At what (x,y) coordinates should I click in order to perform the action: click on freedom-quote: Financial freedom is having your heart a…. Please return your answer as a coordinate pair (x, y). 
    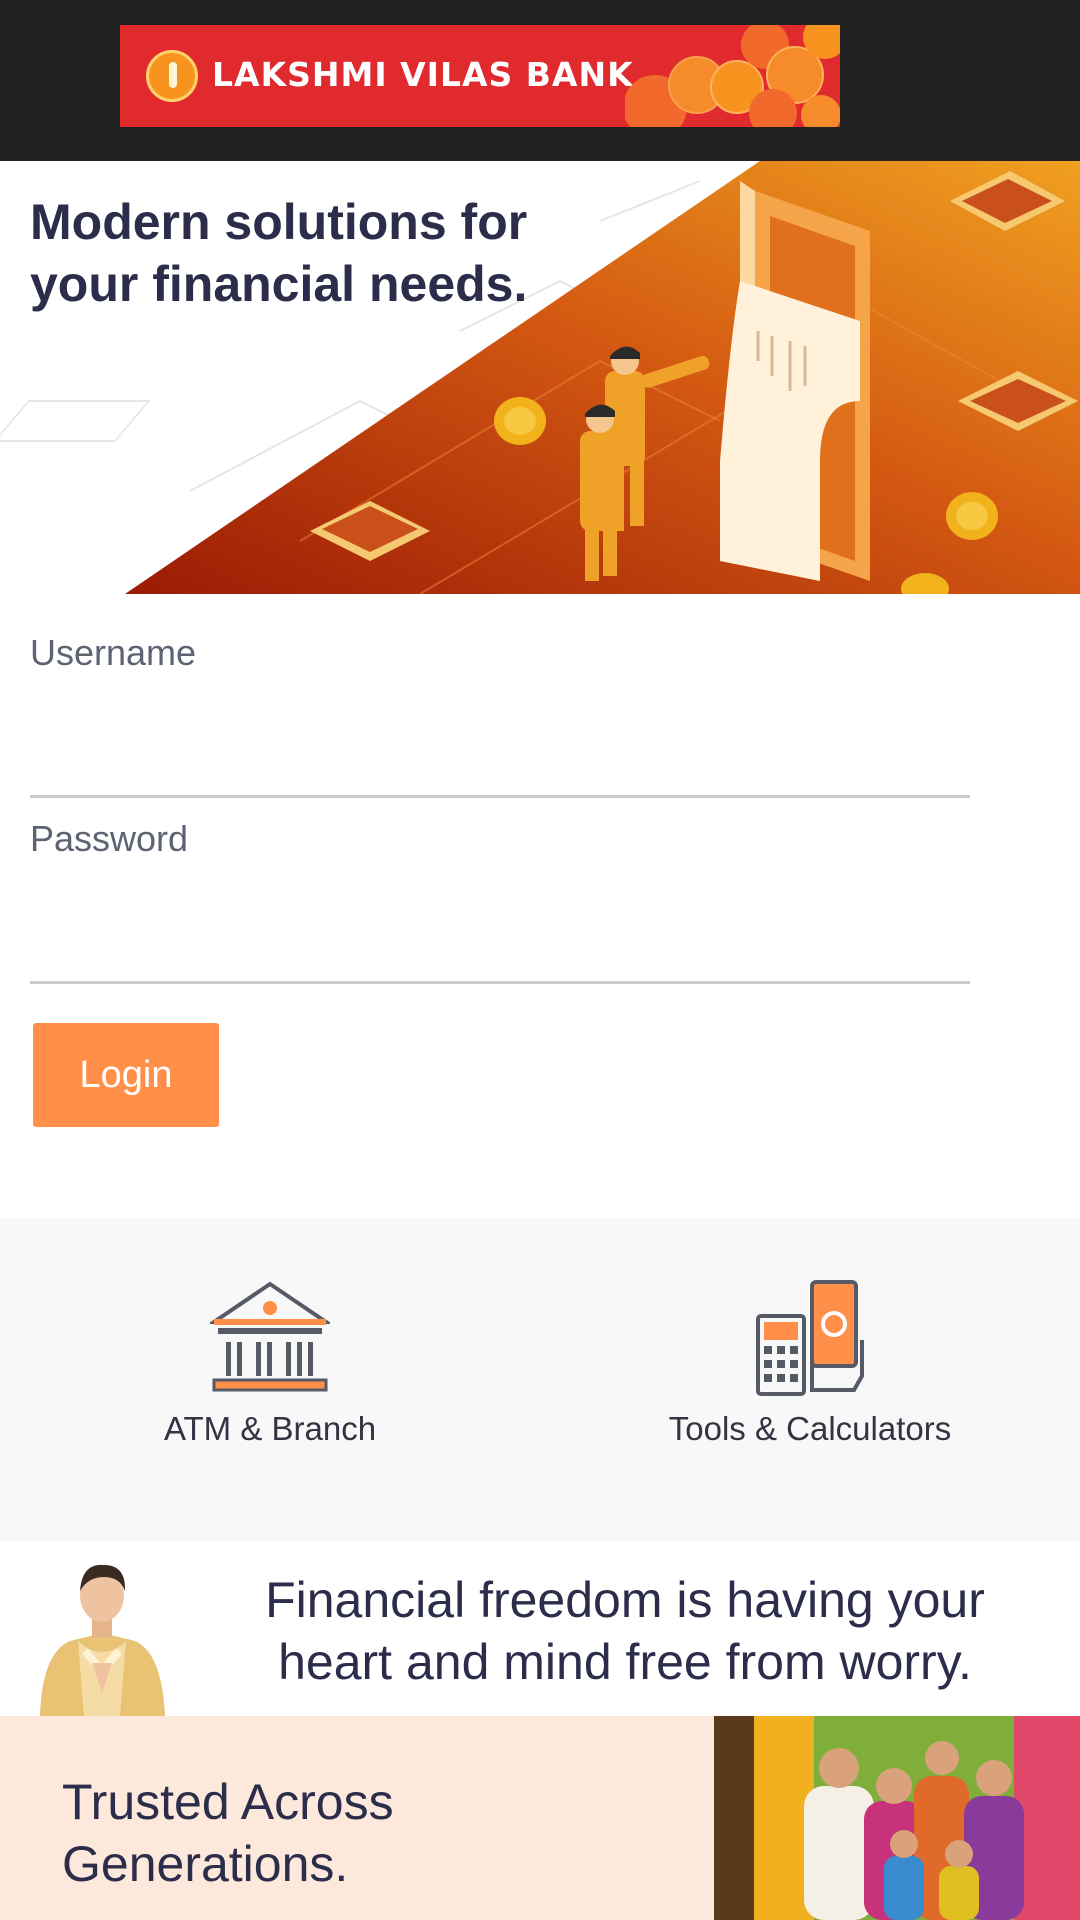
    Looking at the image, I should click on (625, 1631).